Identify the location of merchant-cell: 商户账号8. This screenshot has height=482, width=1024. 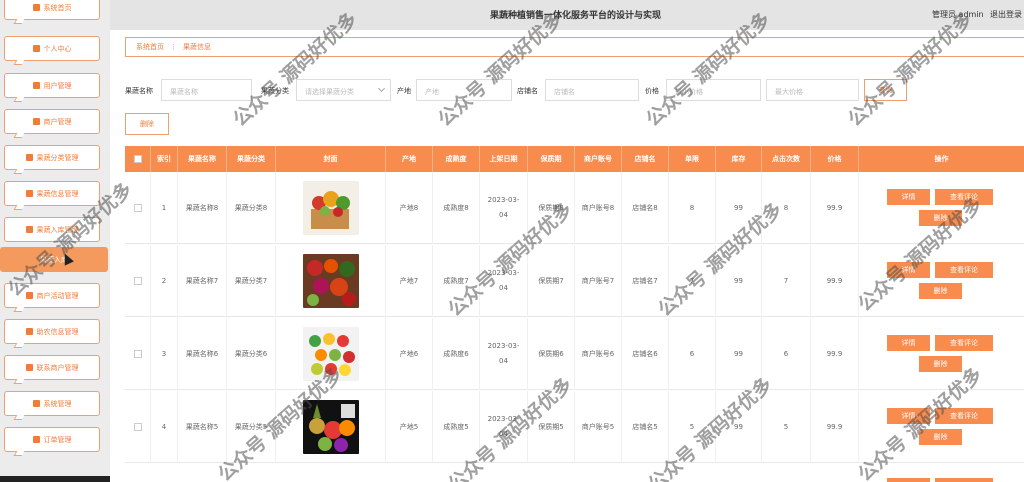
(598, 208).